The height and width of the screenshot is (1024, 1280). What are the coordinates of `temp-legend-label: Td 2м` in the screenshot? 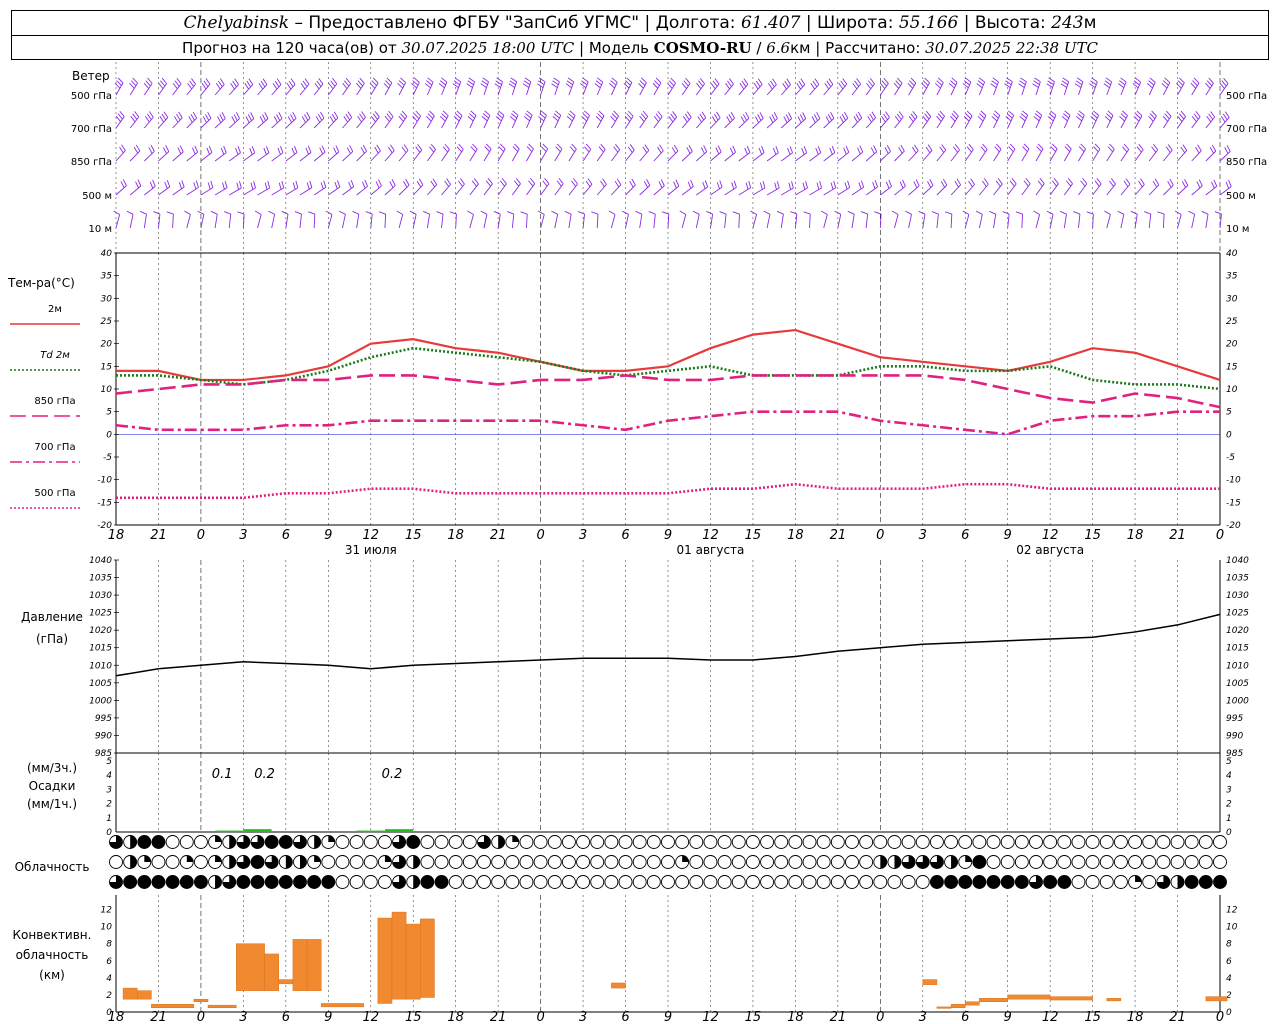 It's located at (55, 355).